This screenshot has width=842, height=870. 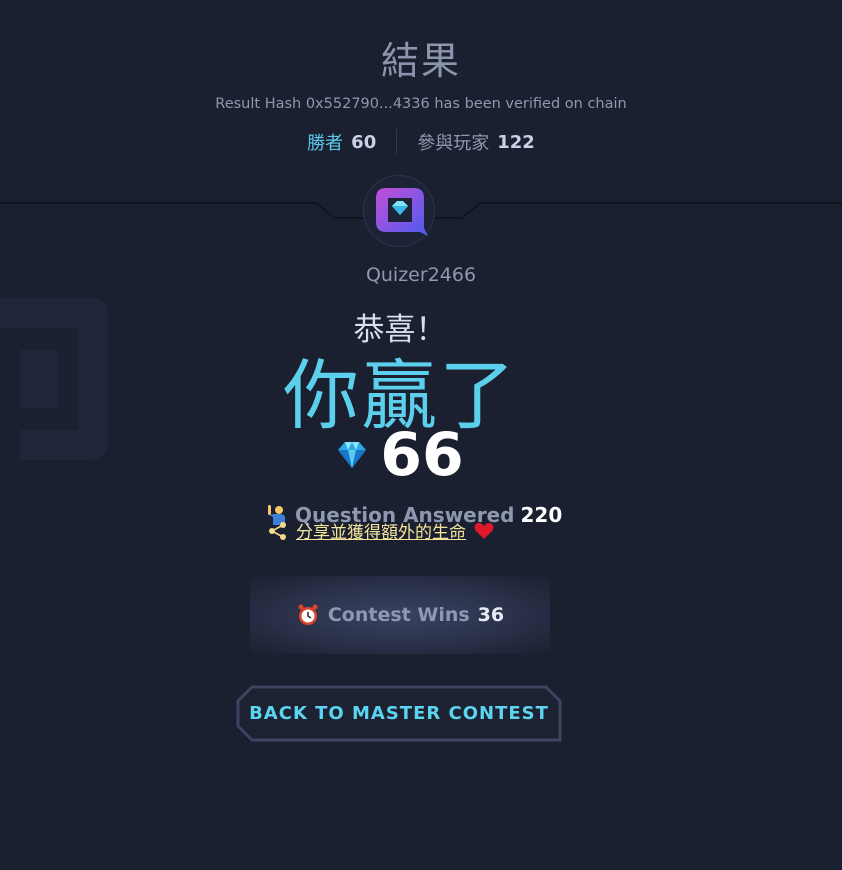 I want to click on contest-wins-panel: Contest Wins 36, so click(x=400, y=615).